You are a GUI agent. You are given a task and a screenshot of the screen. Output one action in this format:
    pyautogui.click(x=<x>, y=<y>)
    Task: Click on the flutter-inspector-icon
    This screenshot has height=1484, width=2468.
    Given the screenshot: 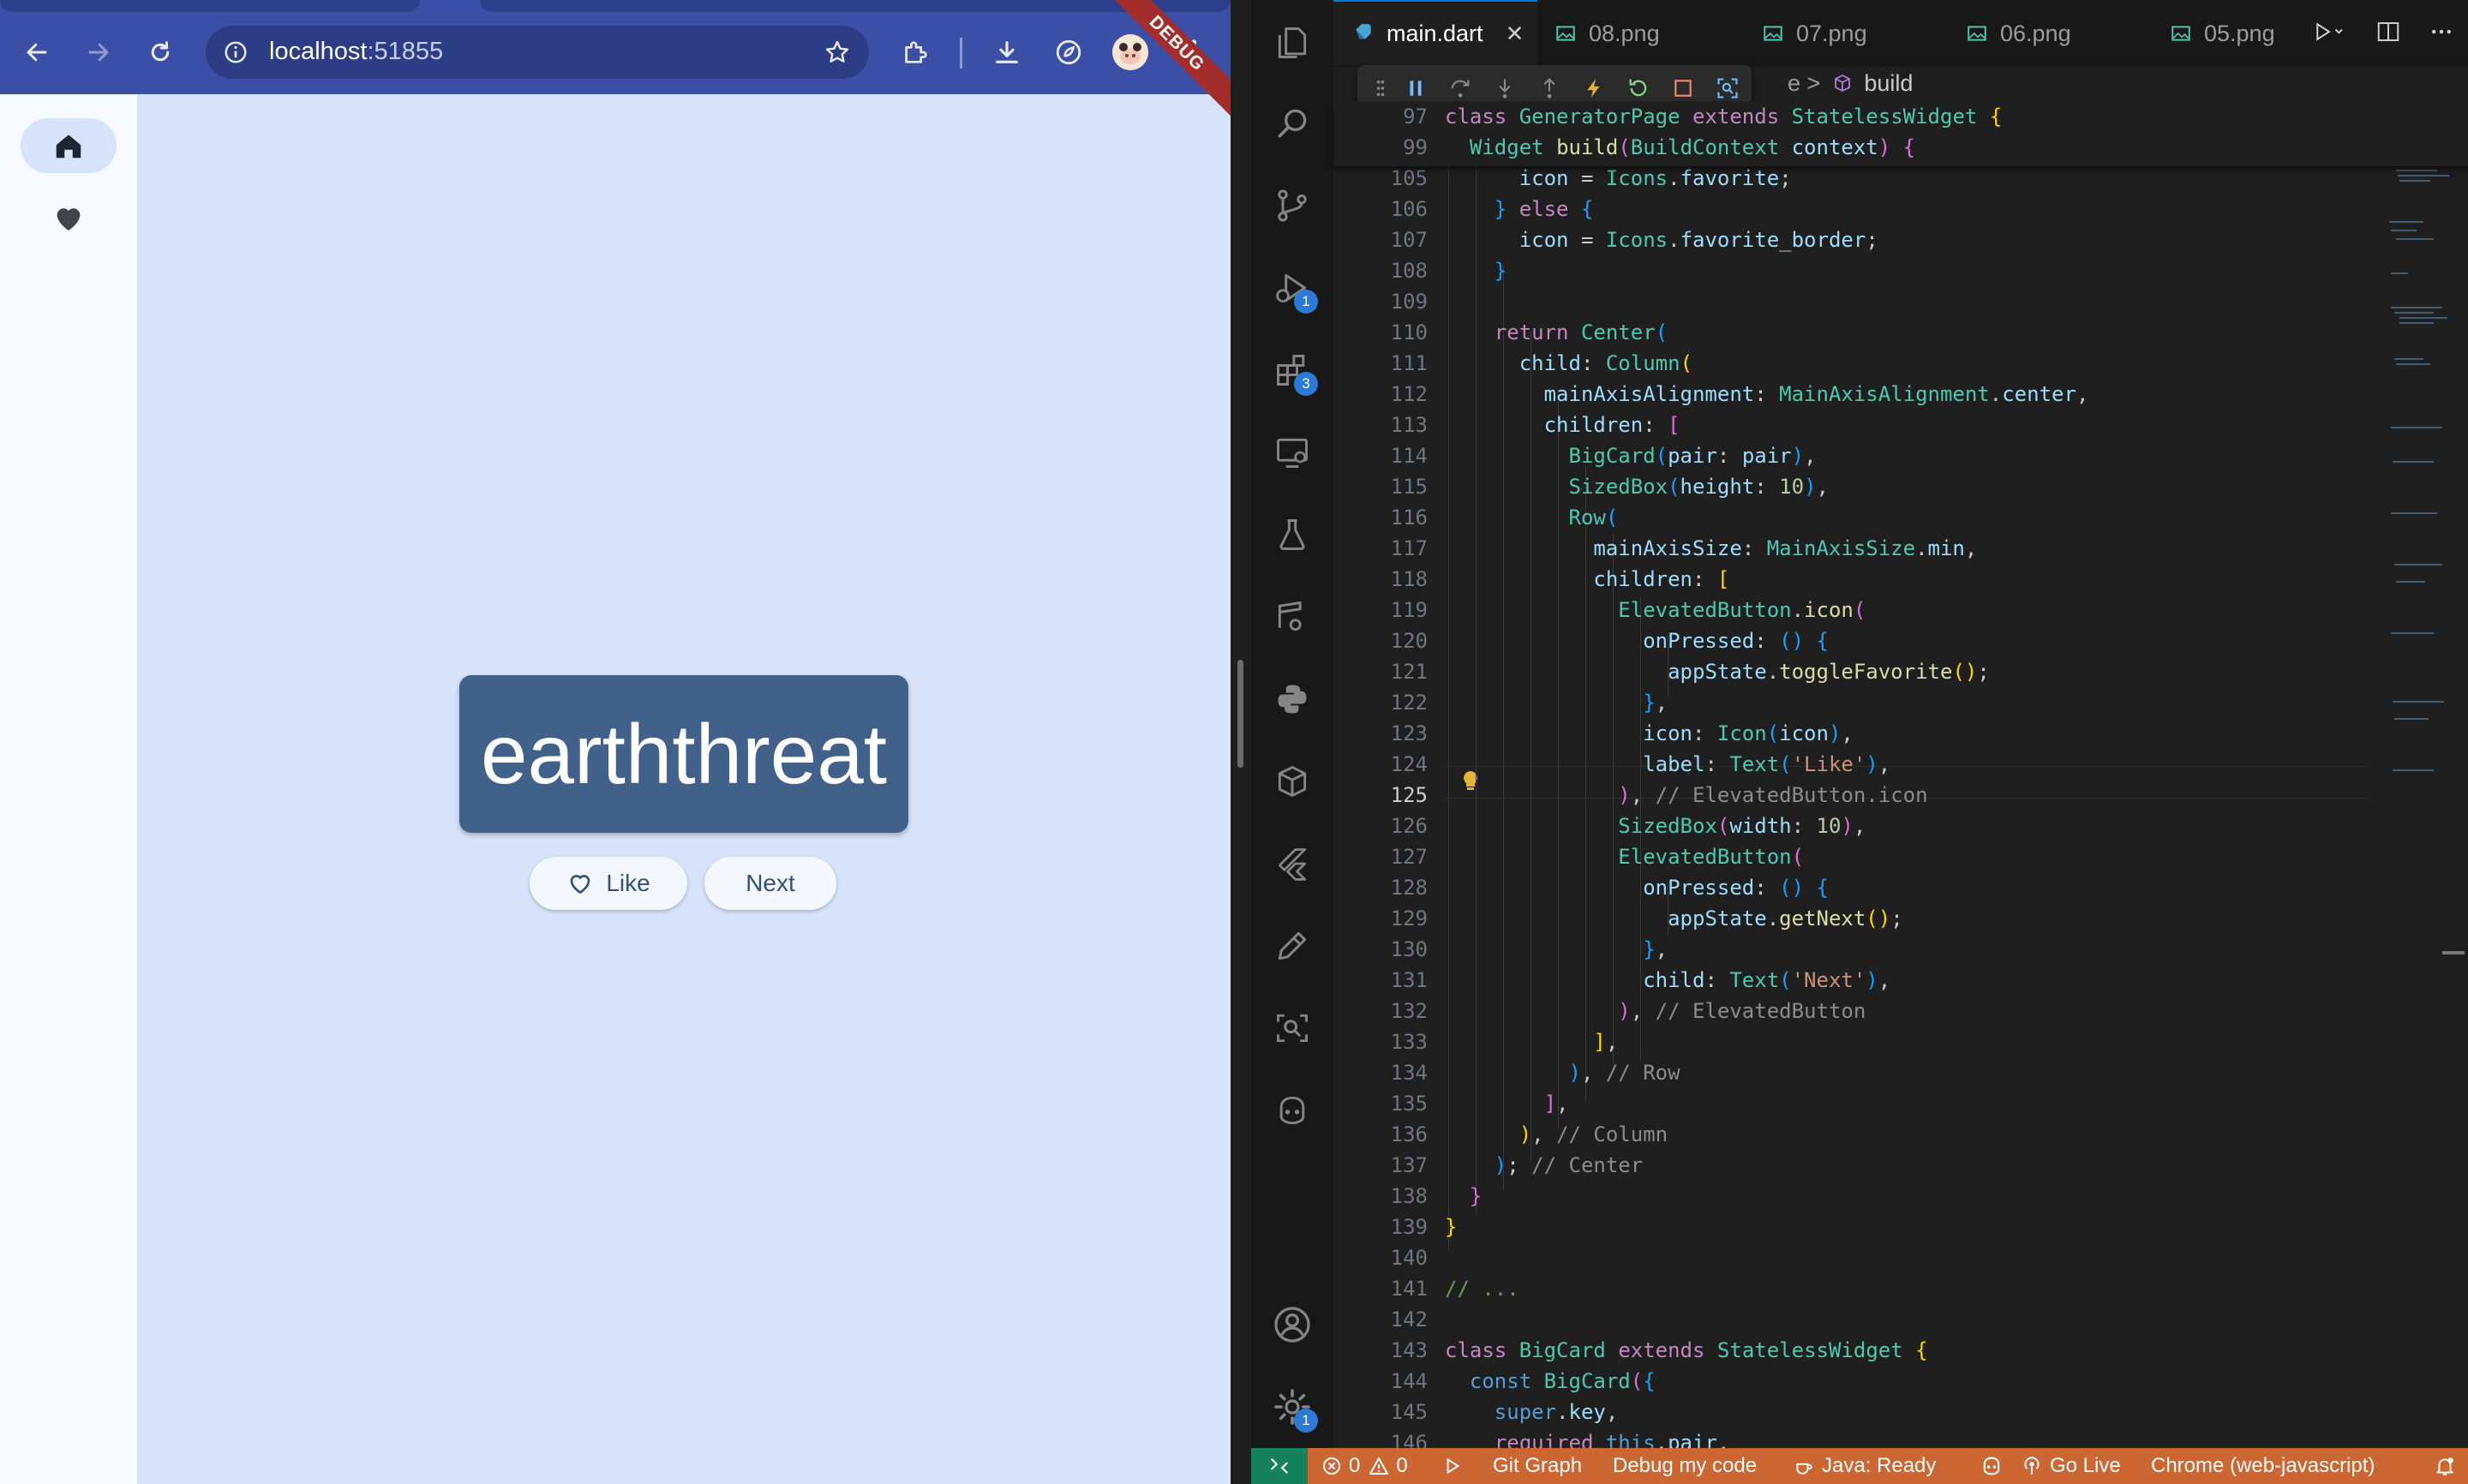 What is the action you would take?
    pyautogui.click(x=1292, y=617)
    